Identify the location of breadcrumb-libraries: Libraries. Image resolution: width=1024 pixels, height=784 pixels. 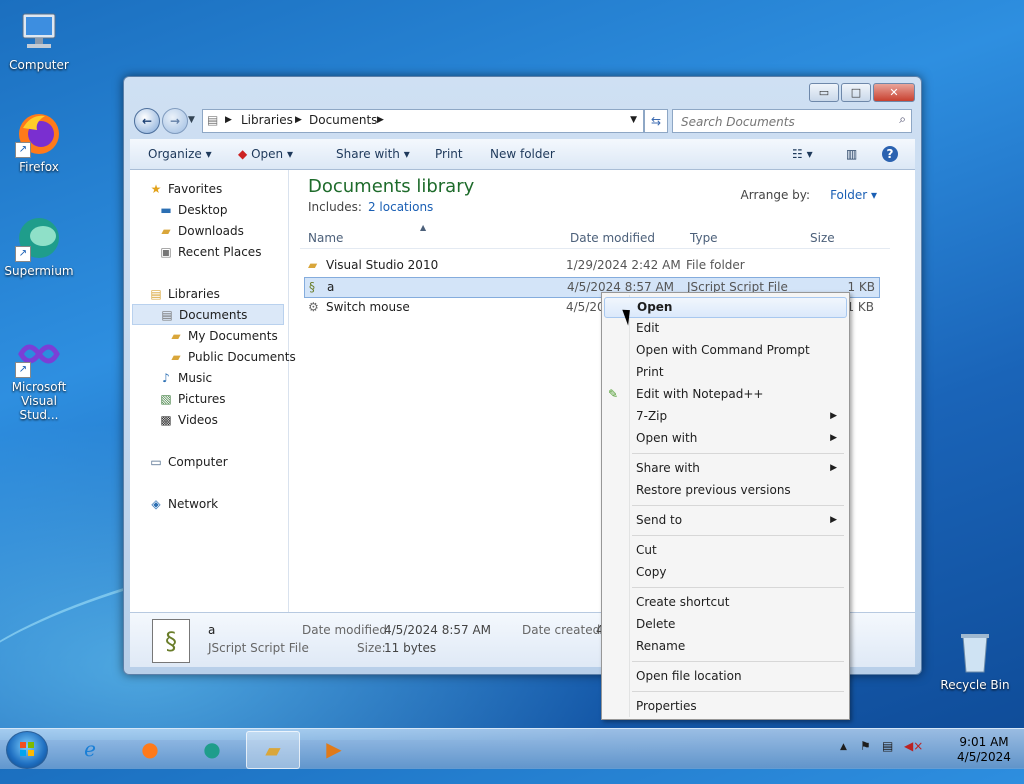
(267, 120).